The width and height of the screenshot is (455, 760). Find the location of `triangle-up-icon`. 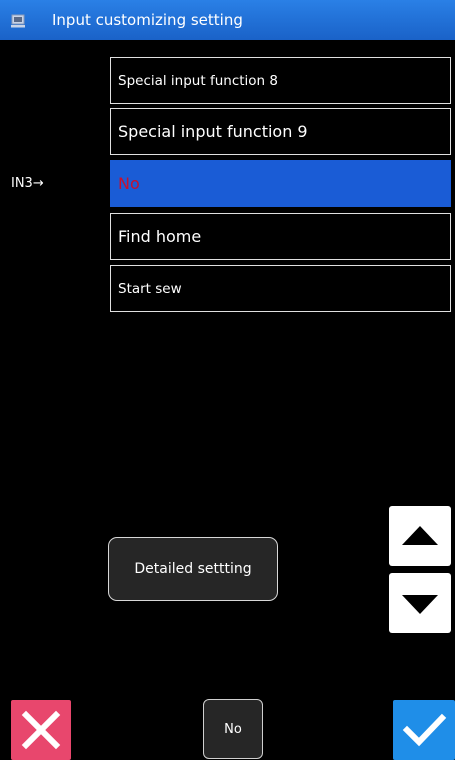

triangle-up-icon is located at coordinates (420, 535).